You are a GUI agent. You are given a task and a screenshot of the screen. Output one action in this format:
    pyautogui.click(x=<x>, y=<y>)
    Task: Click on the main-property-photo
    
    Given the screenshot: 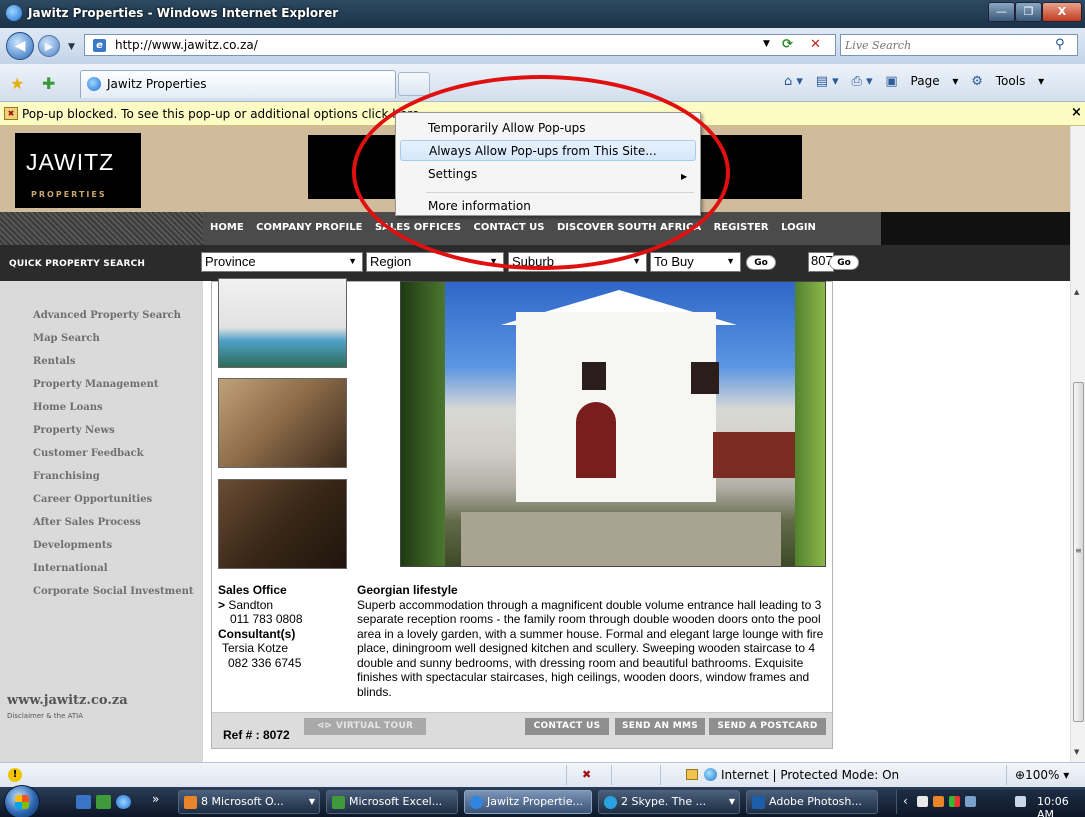 What is the action you would take?
    pyautogui.click(x=613, y=424)
    